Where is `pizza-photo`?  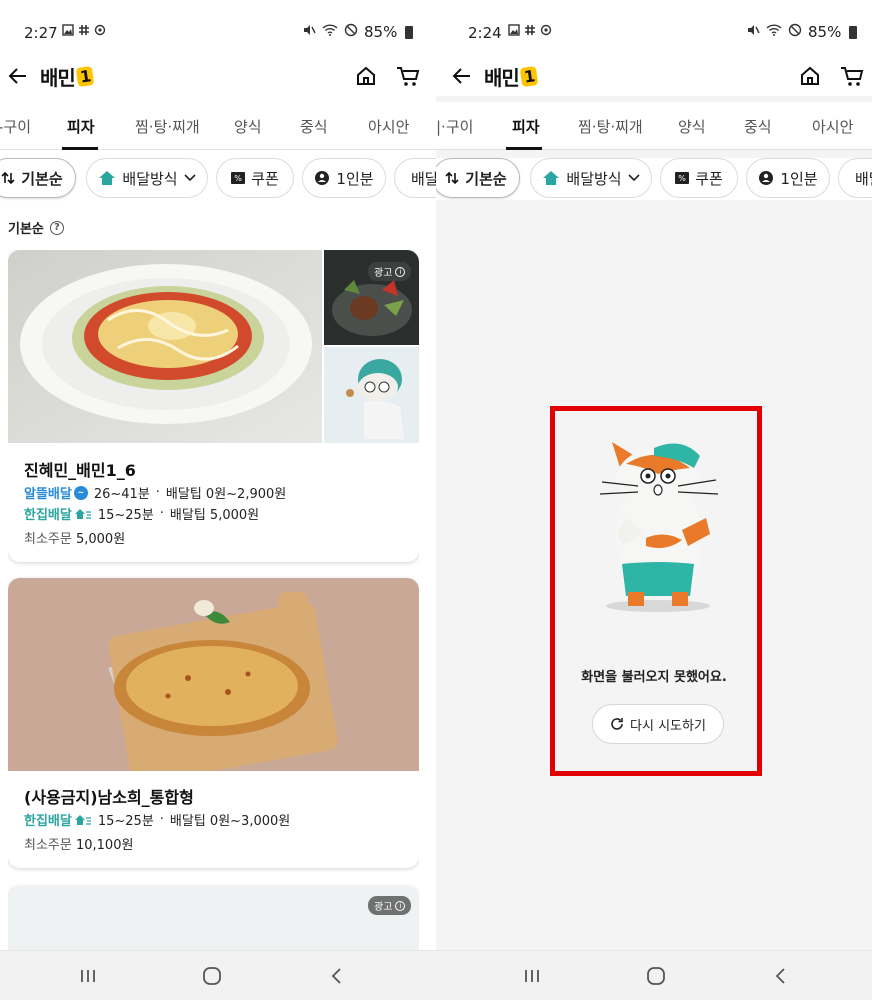 pizza-photo is located at coordinates (213, 674).